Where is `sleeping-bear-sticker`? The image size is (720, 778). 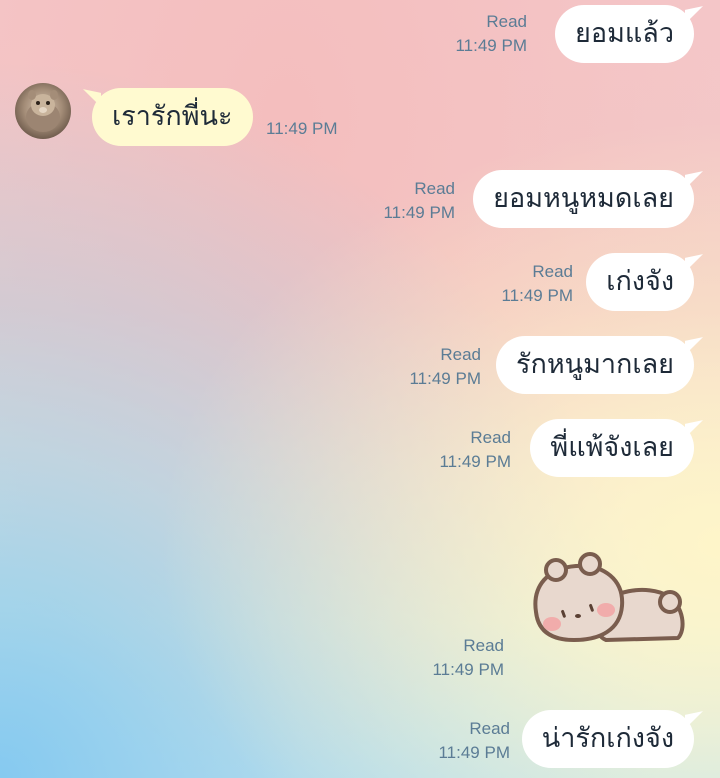 sleeping-bear-sticker is located at coordinates (608, 600).